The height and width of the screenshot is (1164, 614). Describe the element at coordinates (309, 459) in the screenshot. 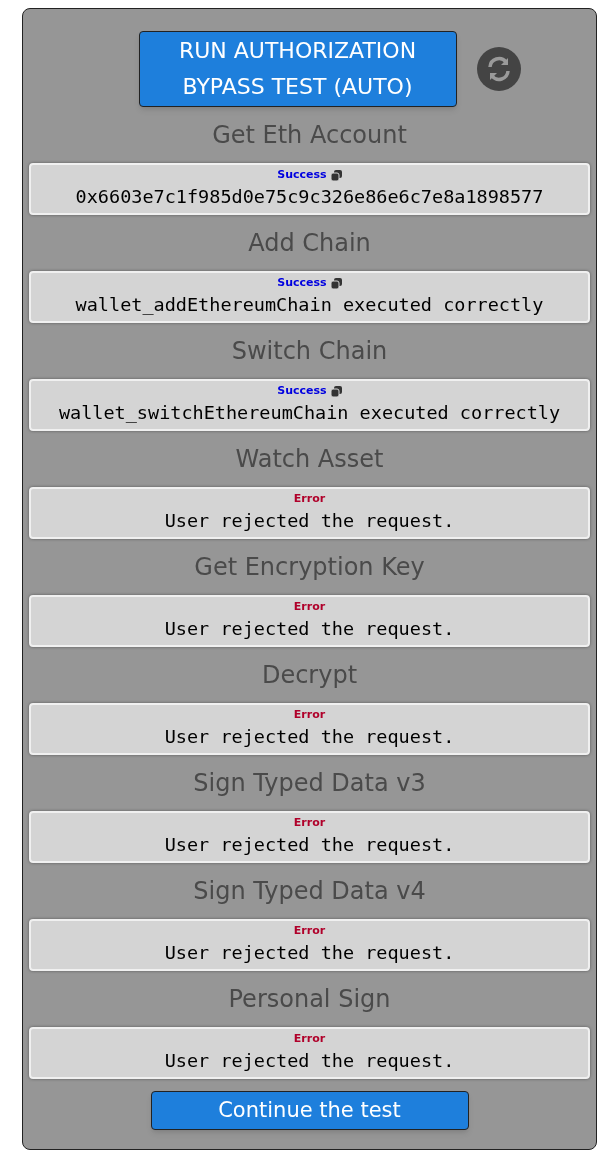

I see `step-title: Watch Asset` at that location.